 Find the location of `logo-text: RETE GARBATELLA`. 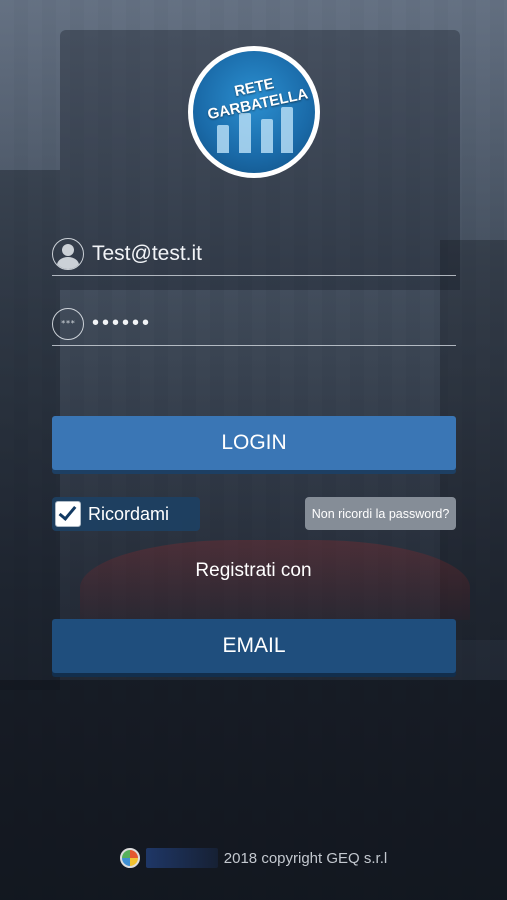

logo-text: RETE GARBATELLA is located at coordinates (256, 96).